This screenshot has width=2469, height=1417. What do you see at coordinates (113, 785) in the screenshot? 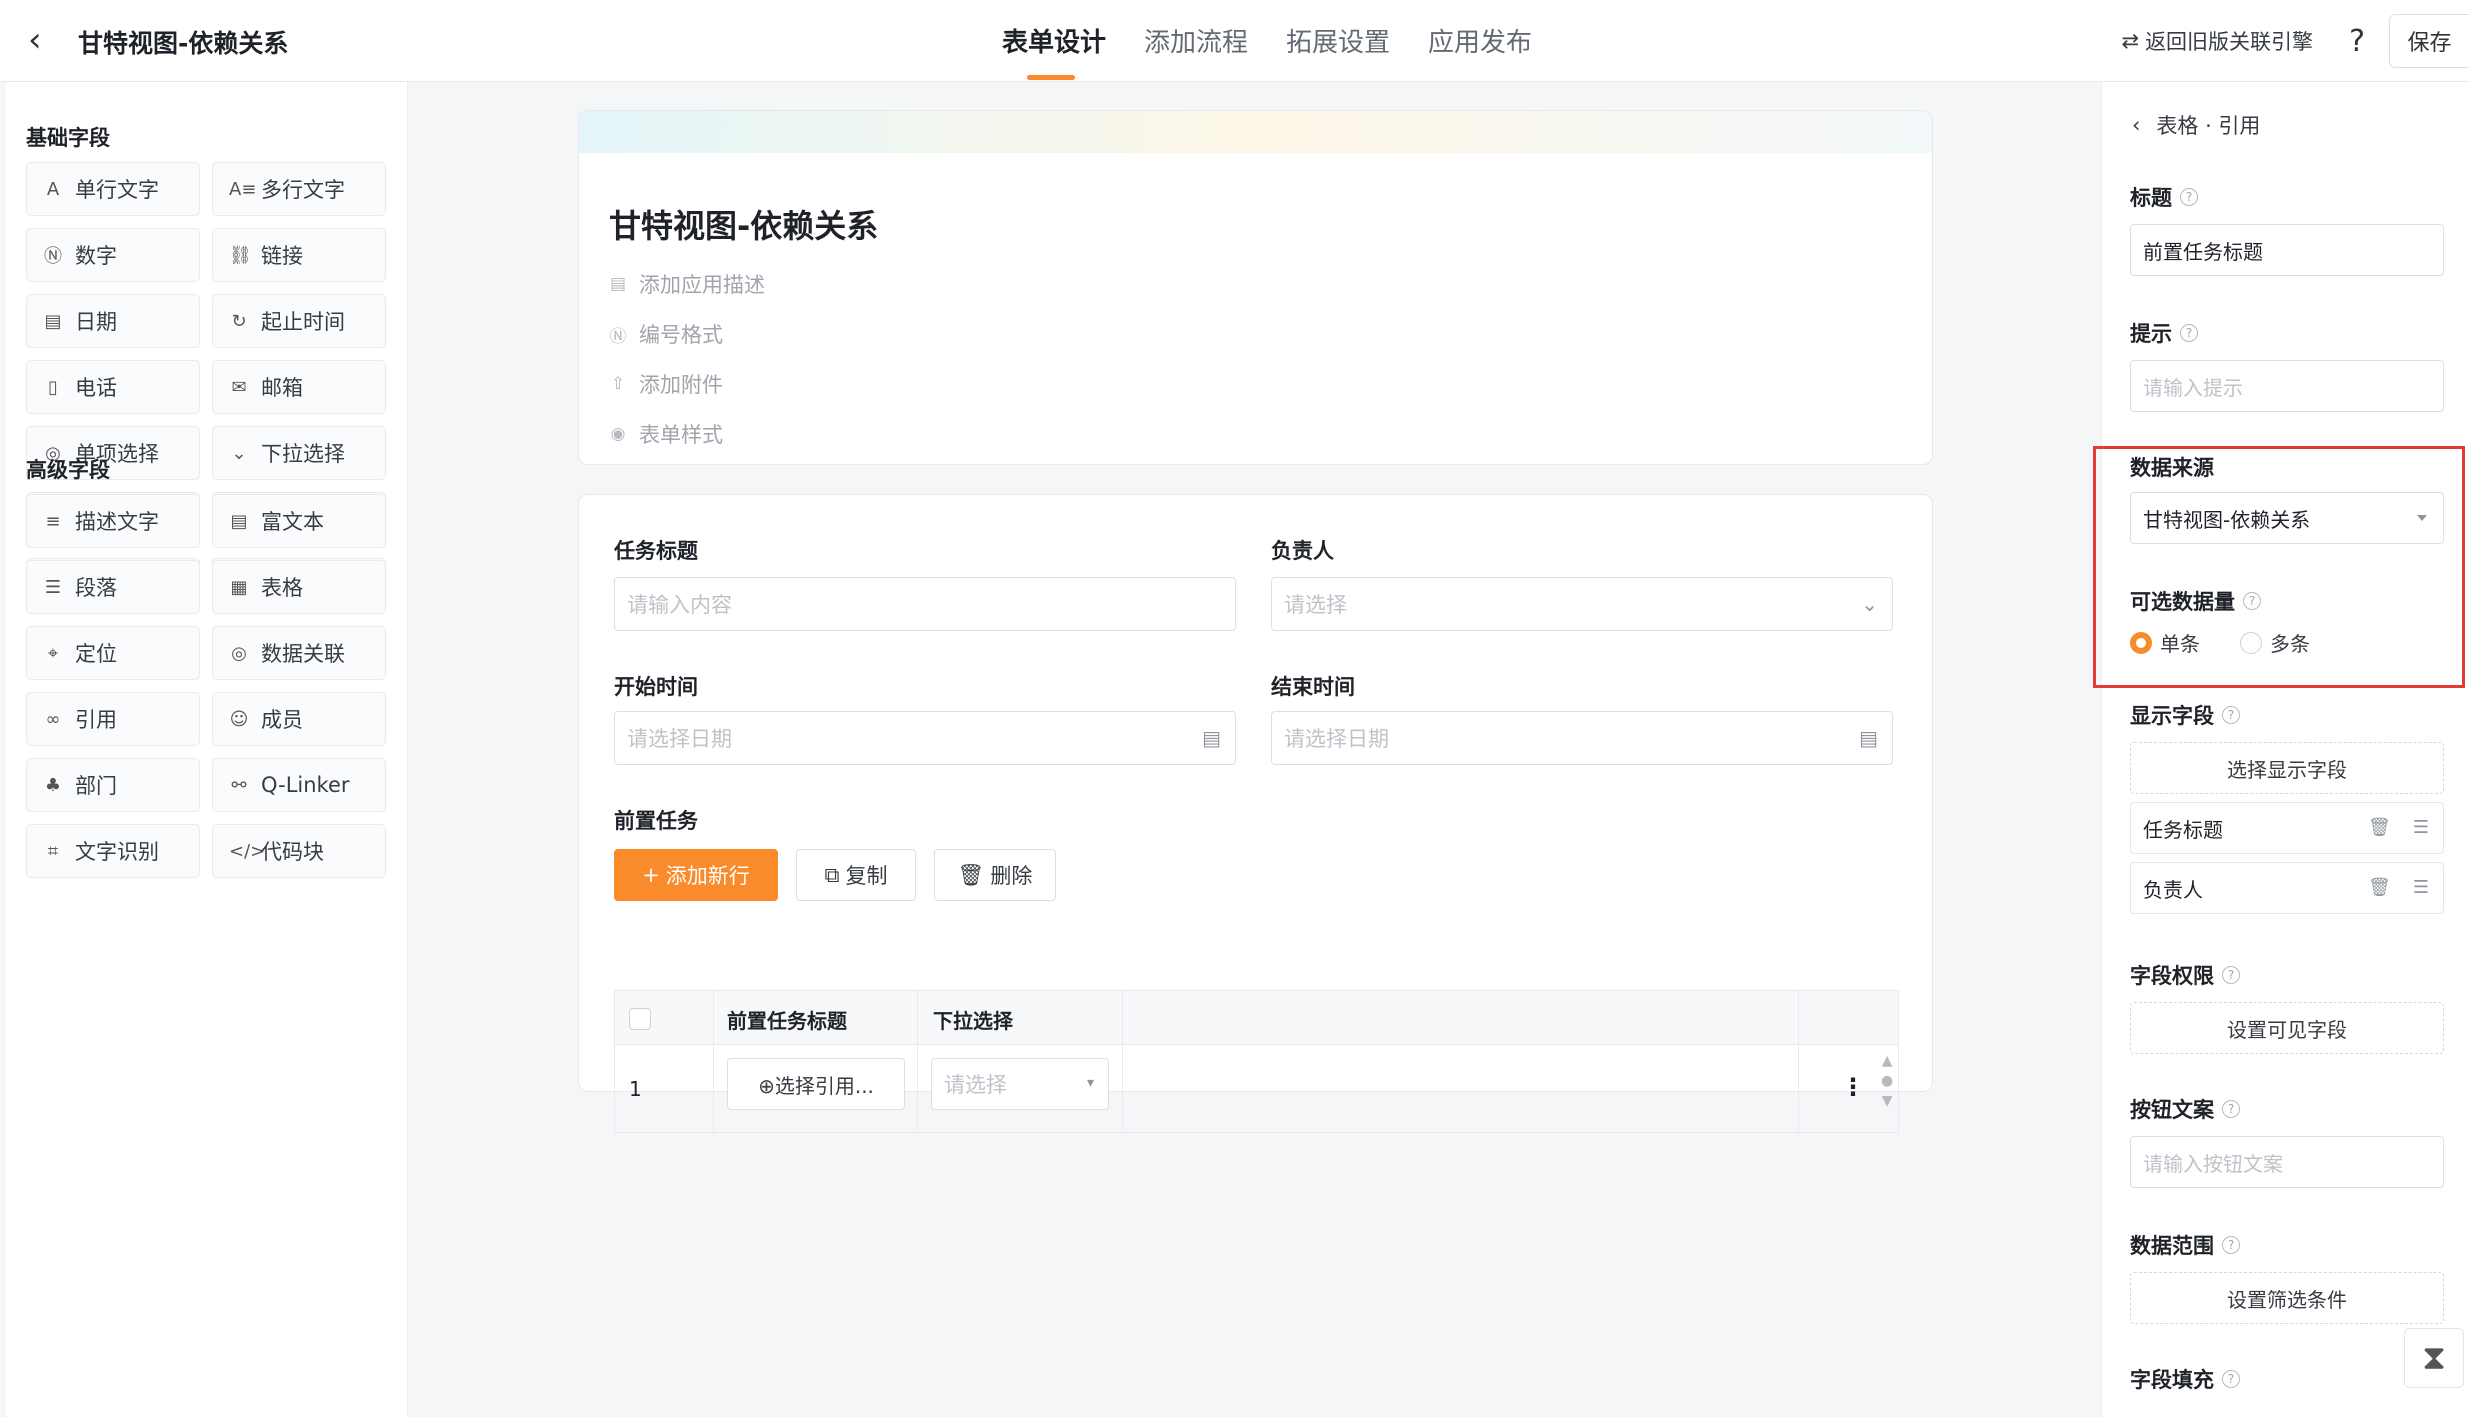
I see `advanced-field-button: ♣ 部门` at bounding box center [113, 785].